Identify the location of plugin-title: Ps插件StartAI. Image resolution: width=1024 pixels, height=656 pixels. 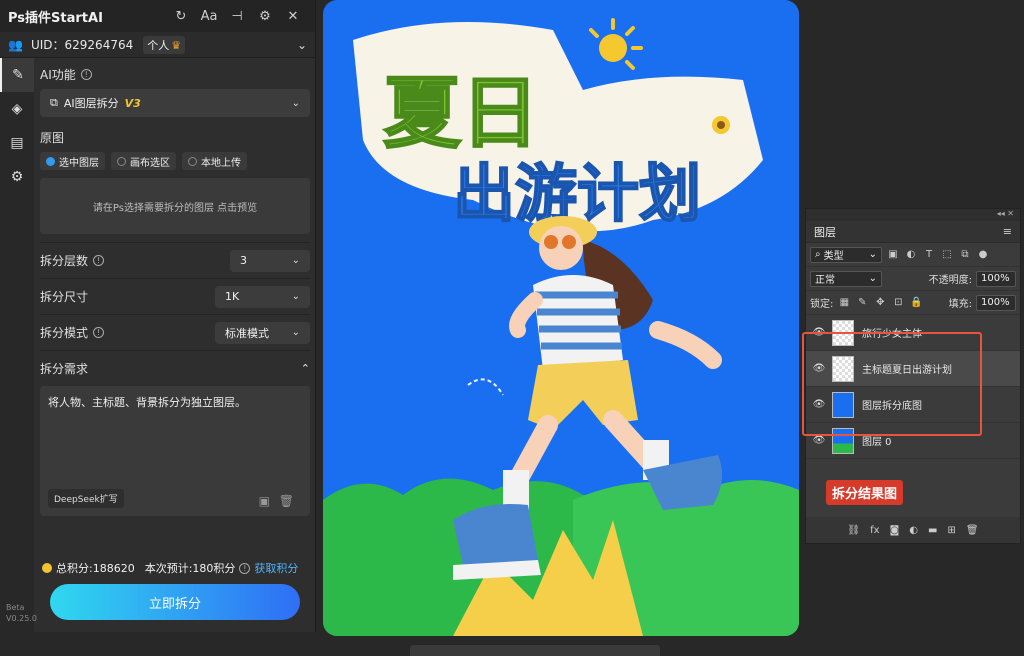
(55, 18).